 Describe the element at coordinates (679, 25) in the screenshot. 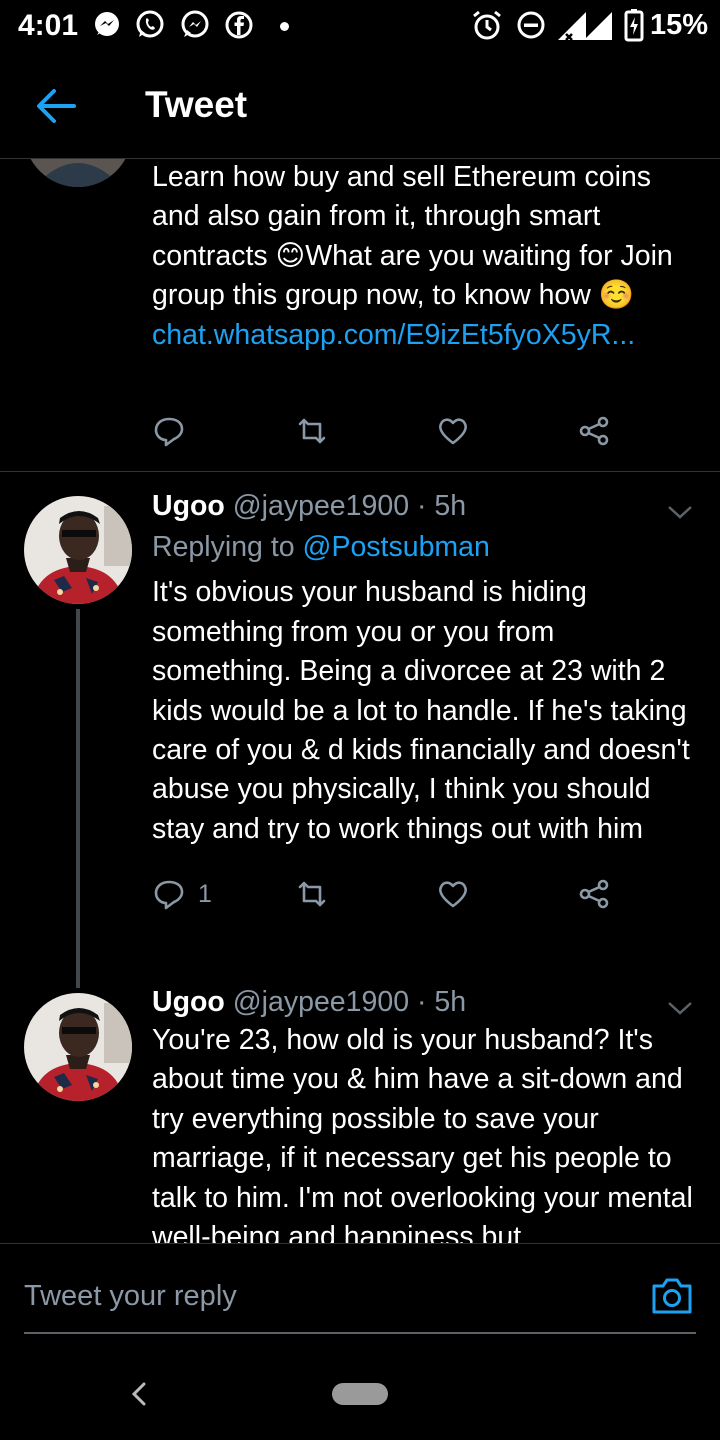

I see `battery-percent: 15%` at that location.